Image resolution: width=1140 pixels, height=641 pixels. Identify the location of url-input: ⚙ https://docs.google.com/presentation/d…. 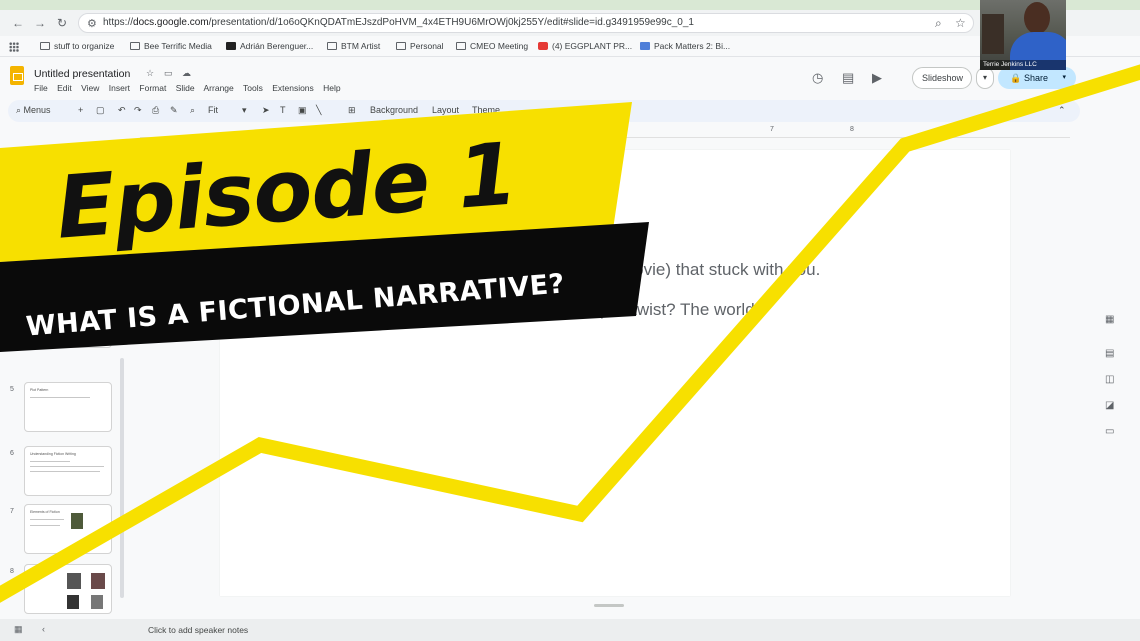
(526, 23).